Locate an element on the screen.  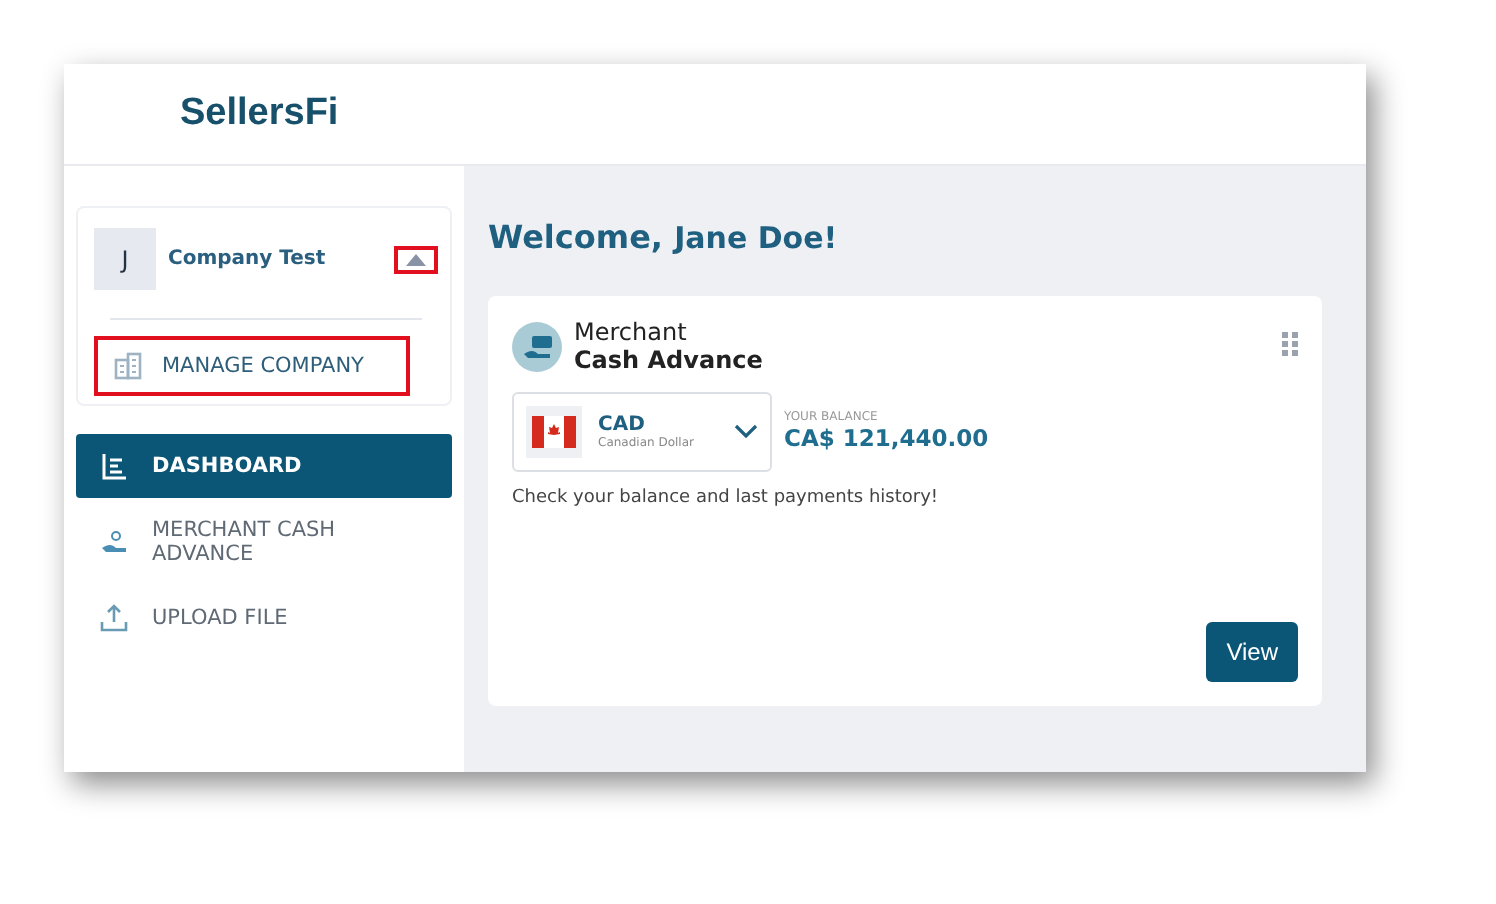
card-title: Merchant Cash Advance is located at coordinates (669, 348).